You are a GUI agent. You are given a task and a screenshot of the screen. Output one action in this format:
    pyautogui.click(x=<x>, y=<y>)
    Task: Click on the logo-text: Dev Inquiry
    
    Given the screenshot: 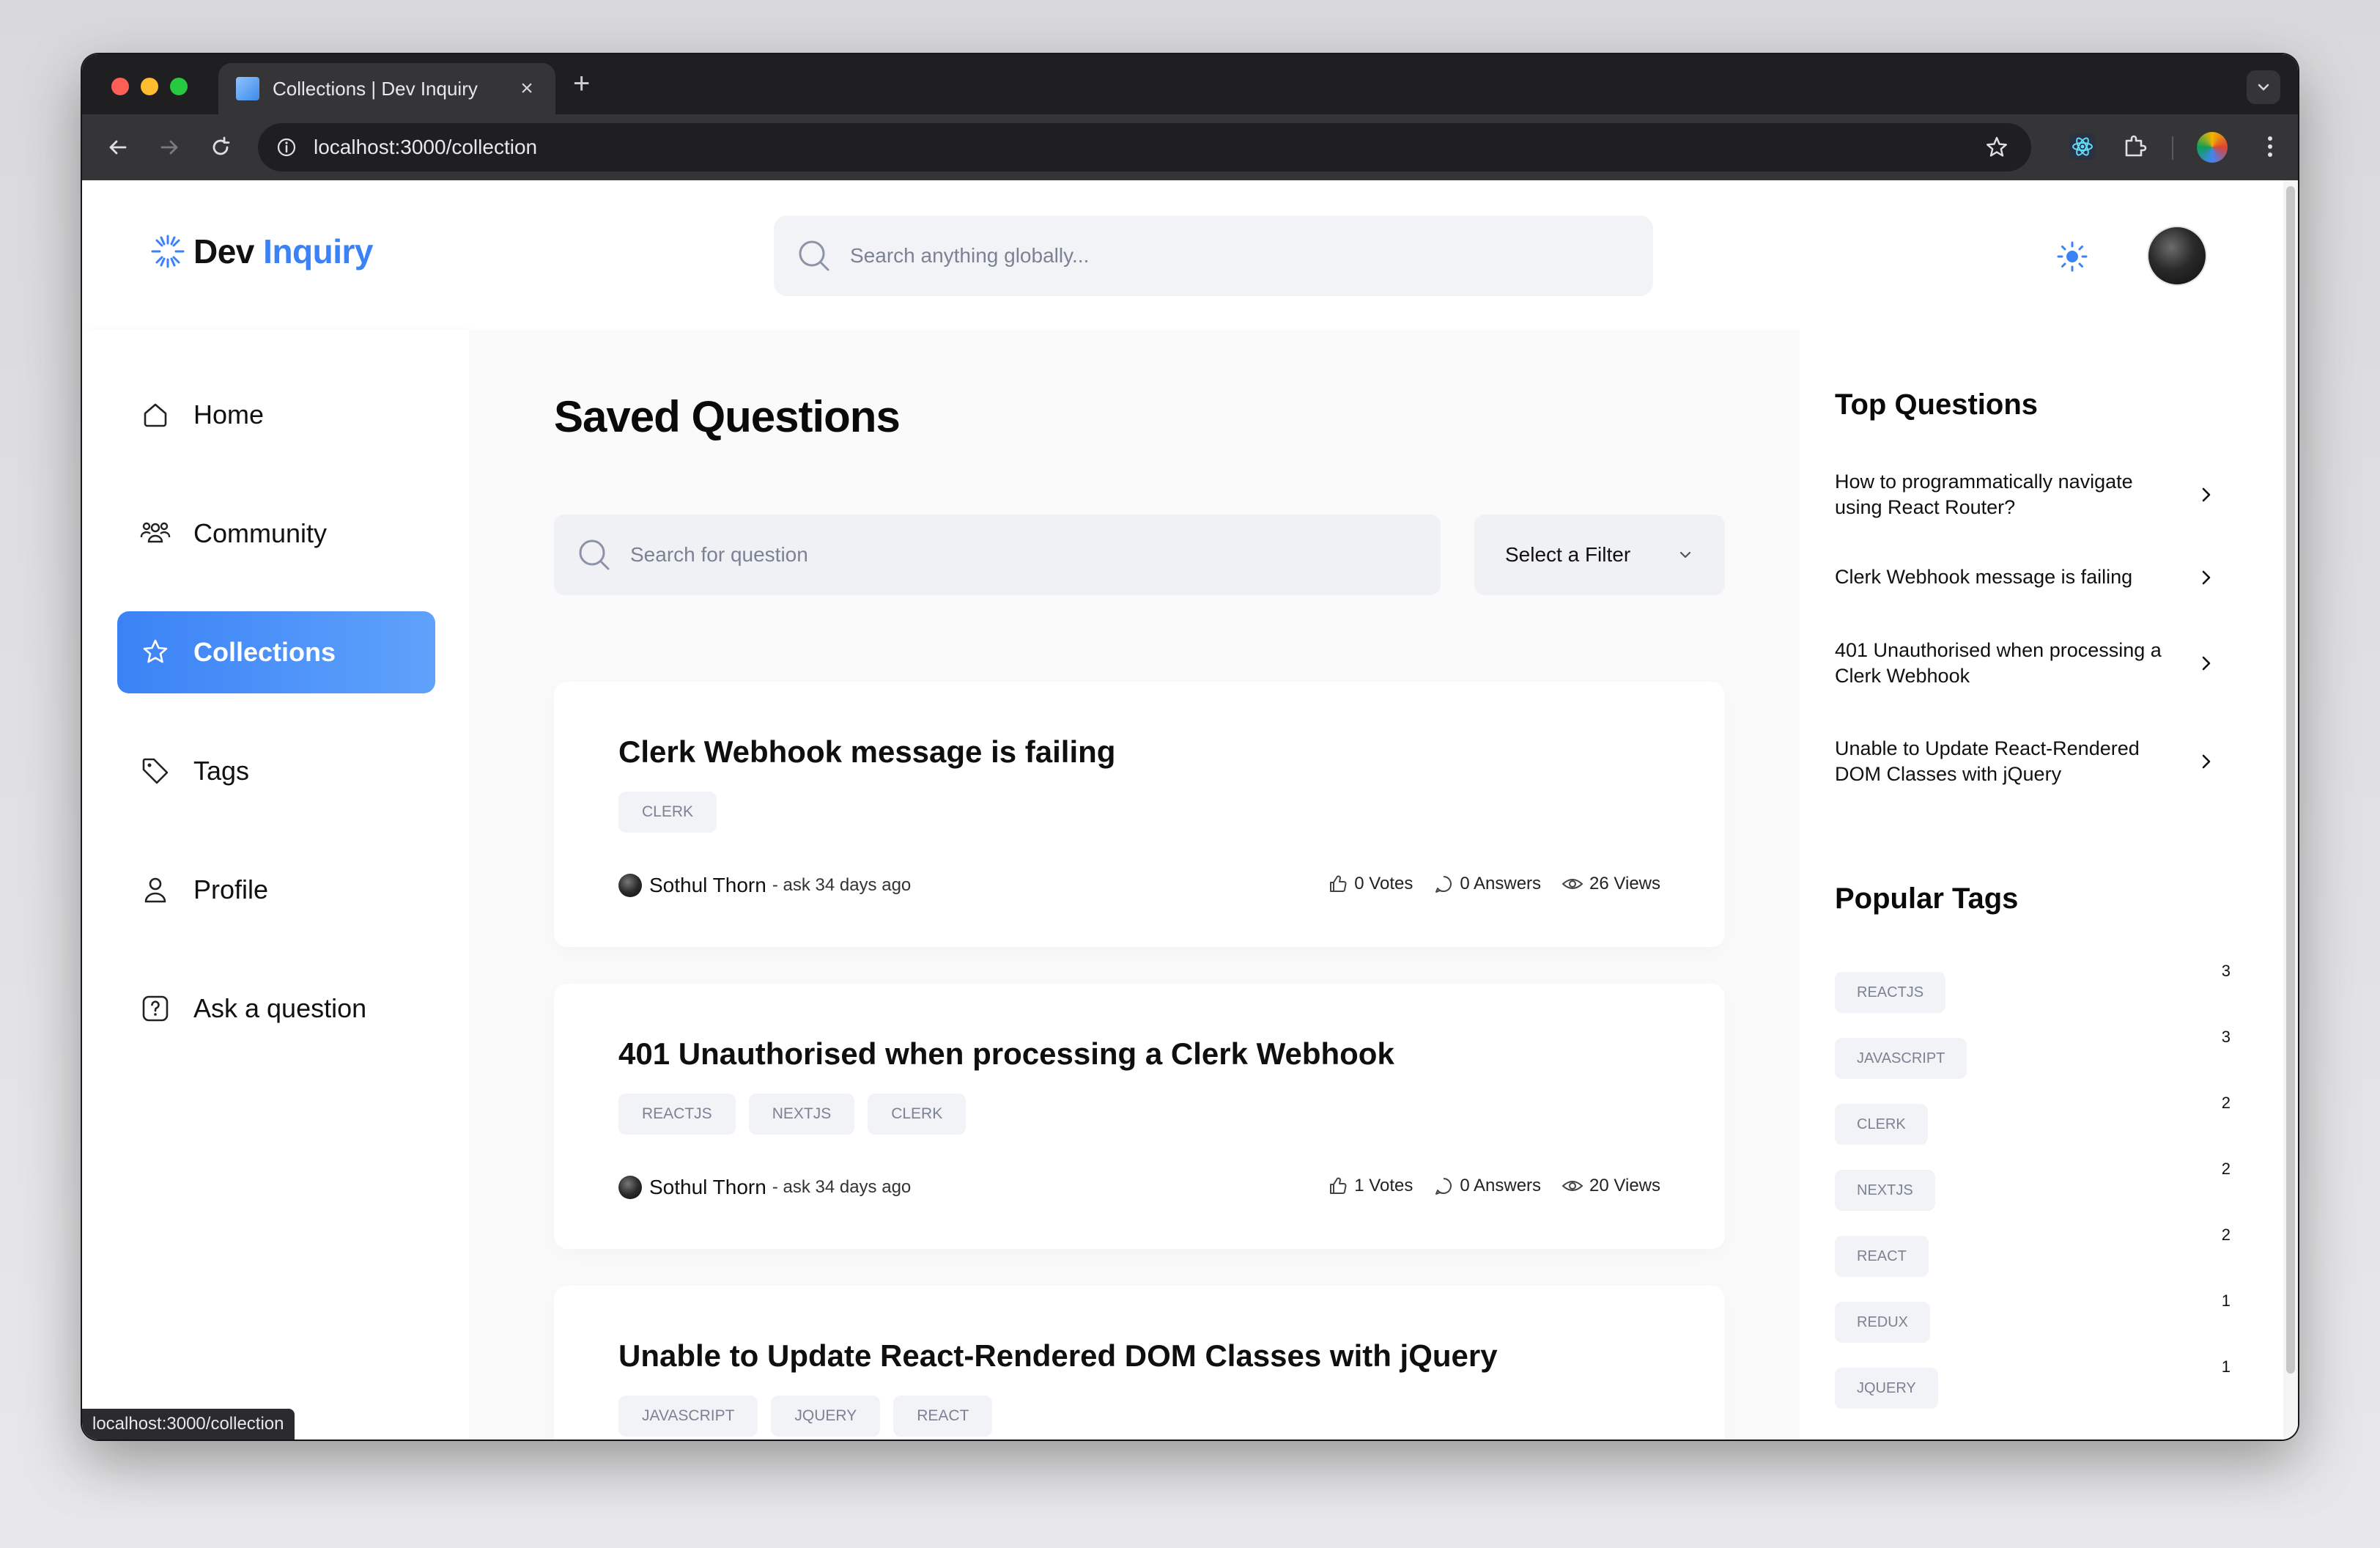 What is the action you would take?
    pyautogui.click(x=283, y=251)
    